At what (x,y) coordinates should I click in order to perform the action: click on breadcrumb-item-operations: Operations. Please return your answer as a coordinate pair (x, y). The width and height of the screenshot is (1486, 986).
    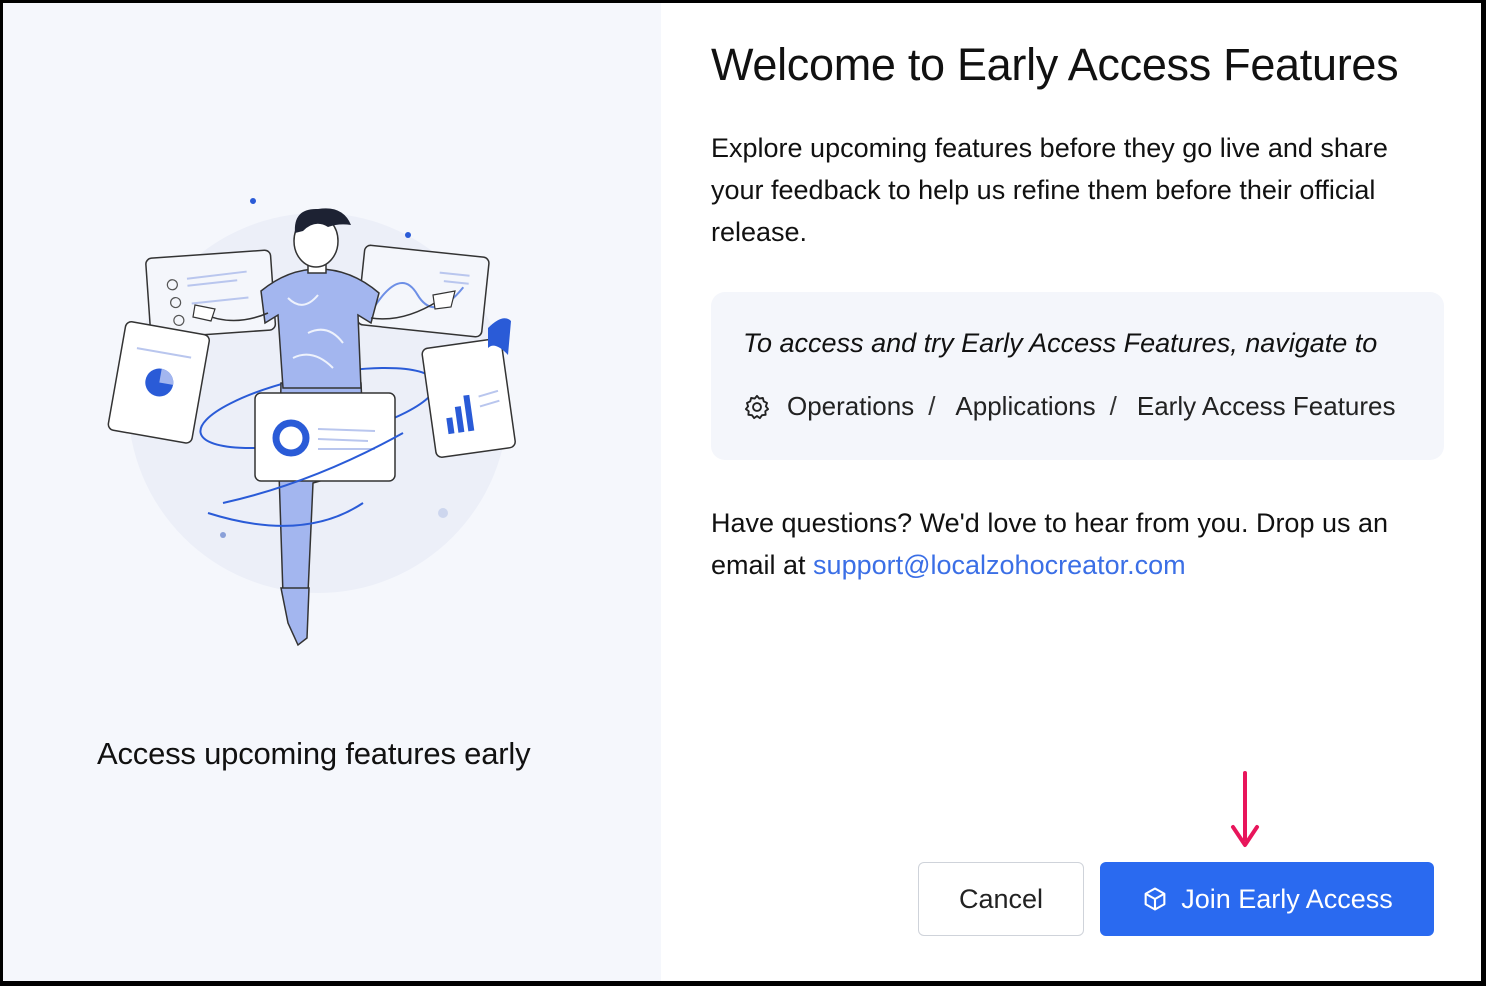
    Looking at the image, I should click on (851, 406).